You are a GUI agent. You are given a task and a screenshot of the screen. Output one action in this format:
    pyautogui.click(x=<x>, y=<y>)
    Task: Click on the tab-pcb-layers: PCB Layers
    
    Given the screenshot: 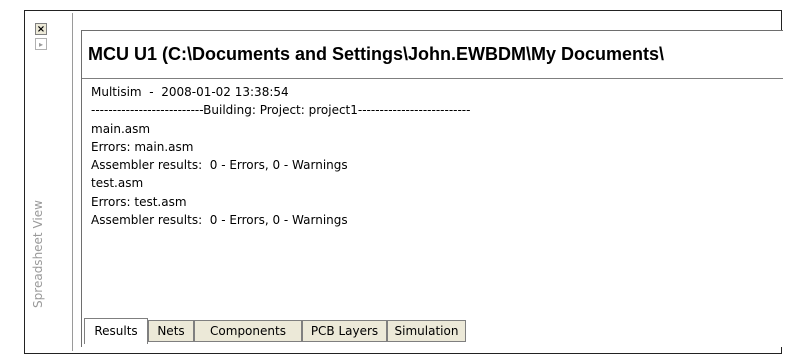 What is the action you would take?
    pyautogui.click(x=344, y=331)
    